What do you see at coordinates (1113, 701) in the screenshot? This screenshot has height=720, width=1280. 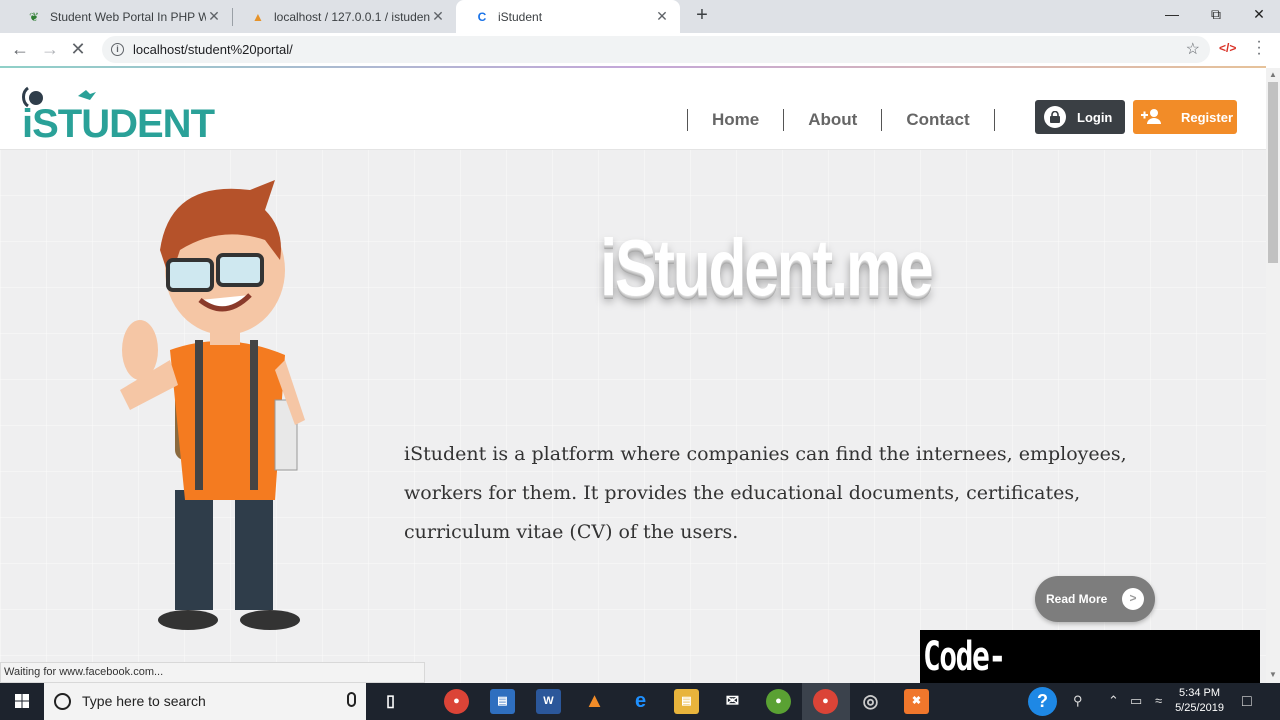 I see `chevron-up-icon: ⌃` at bounding box center [1113, 701].